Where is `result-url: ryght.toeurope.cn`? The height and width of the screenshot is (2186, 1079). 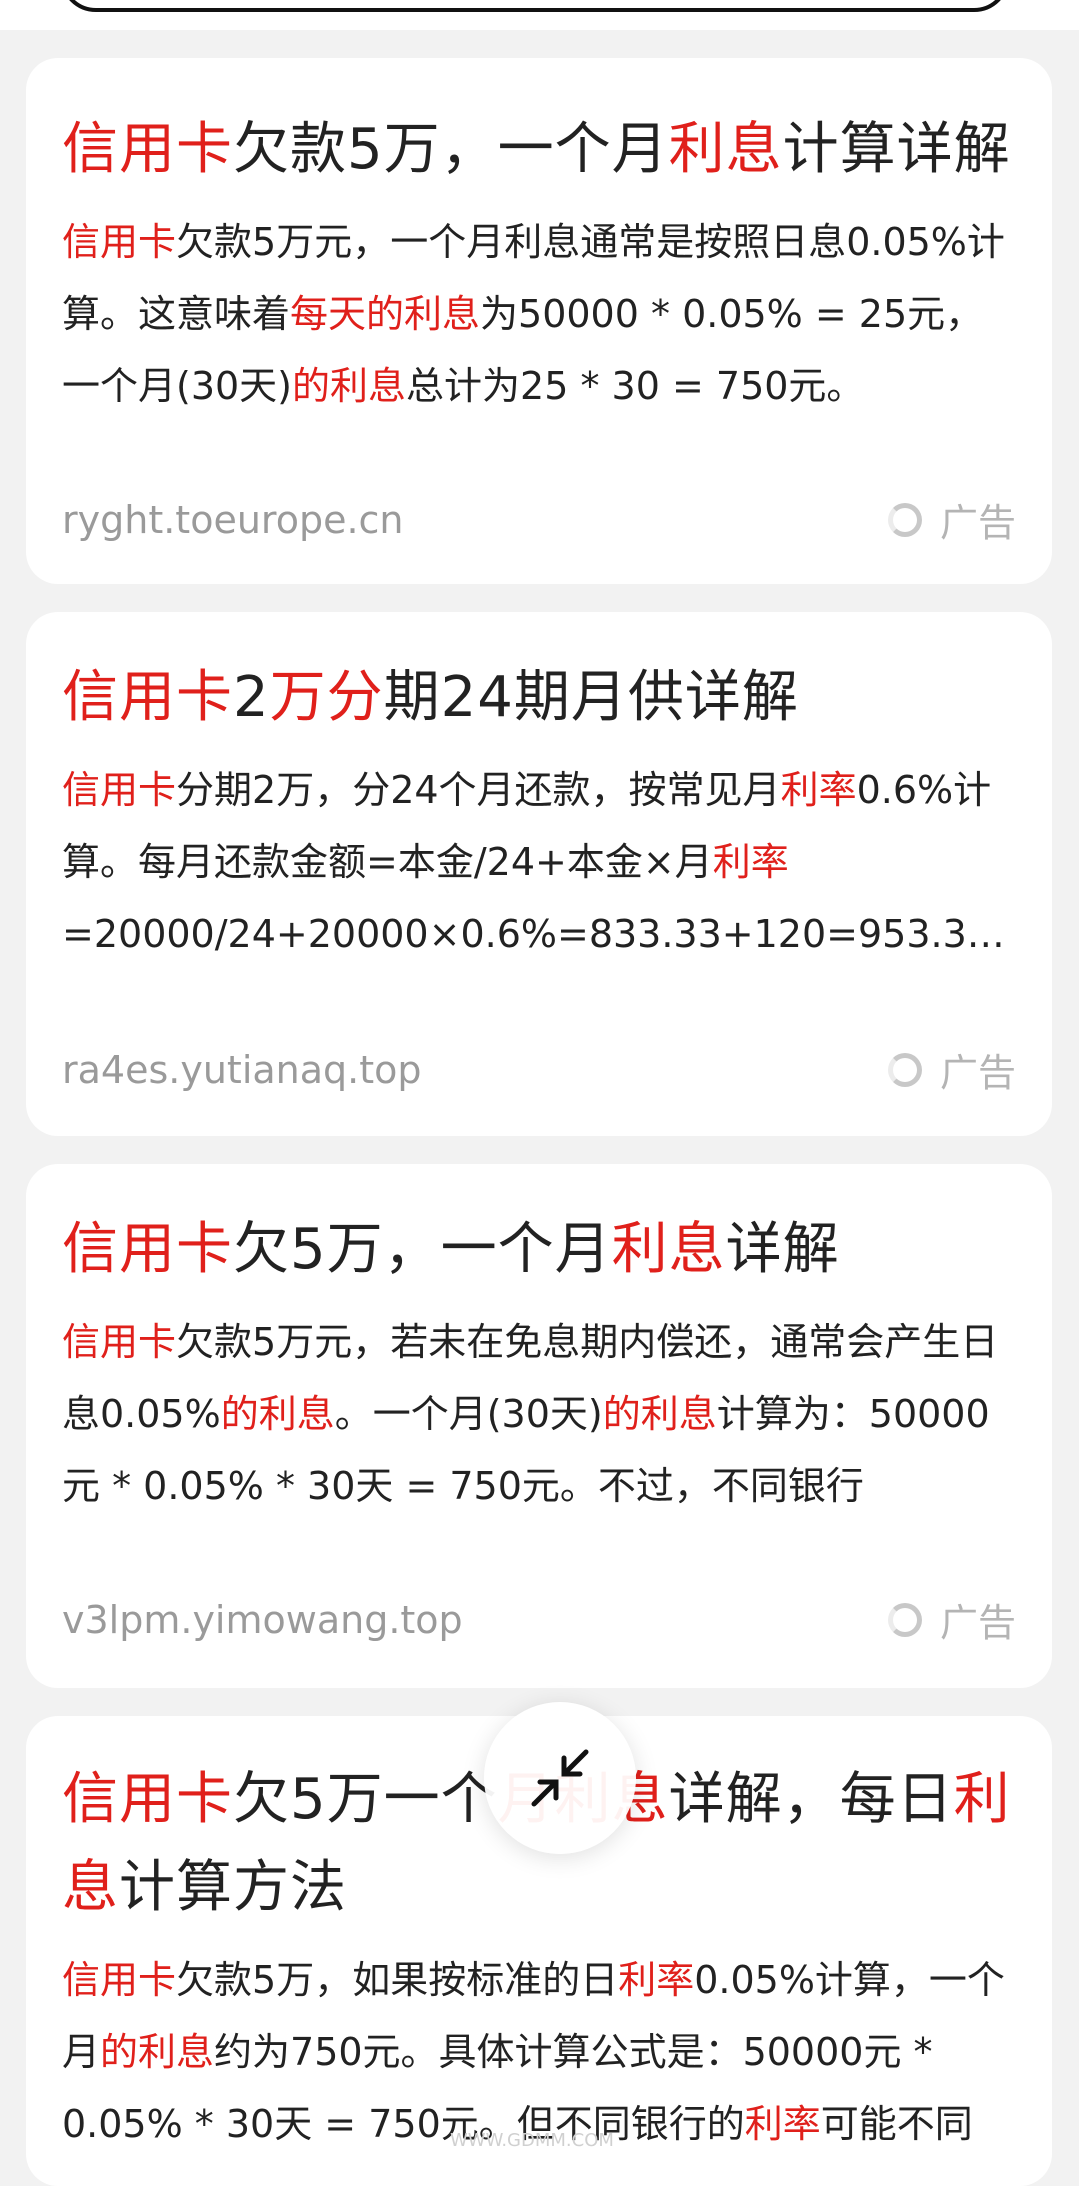 result-url: ryght.toeurope.cn is located at coordinates (233, 520).